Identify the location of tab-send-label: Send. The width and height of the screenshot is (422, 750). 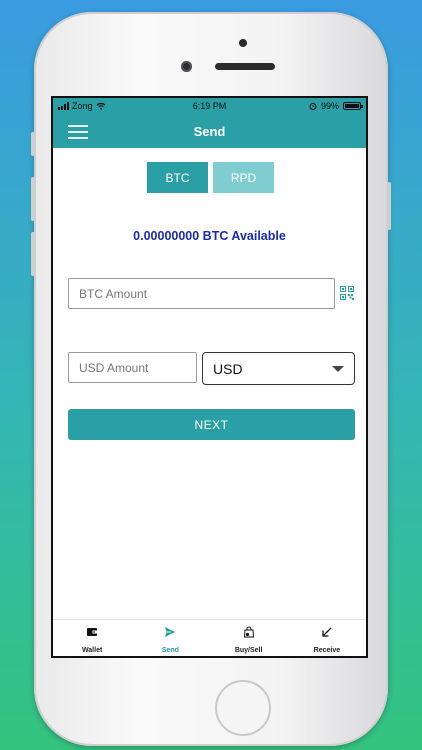
(170, 650).